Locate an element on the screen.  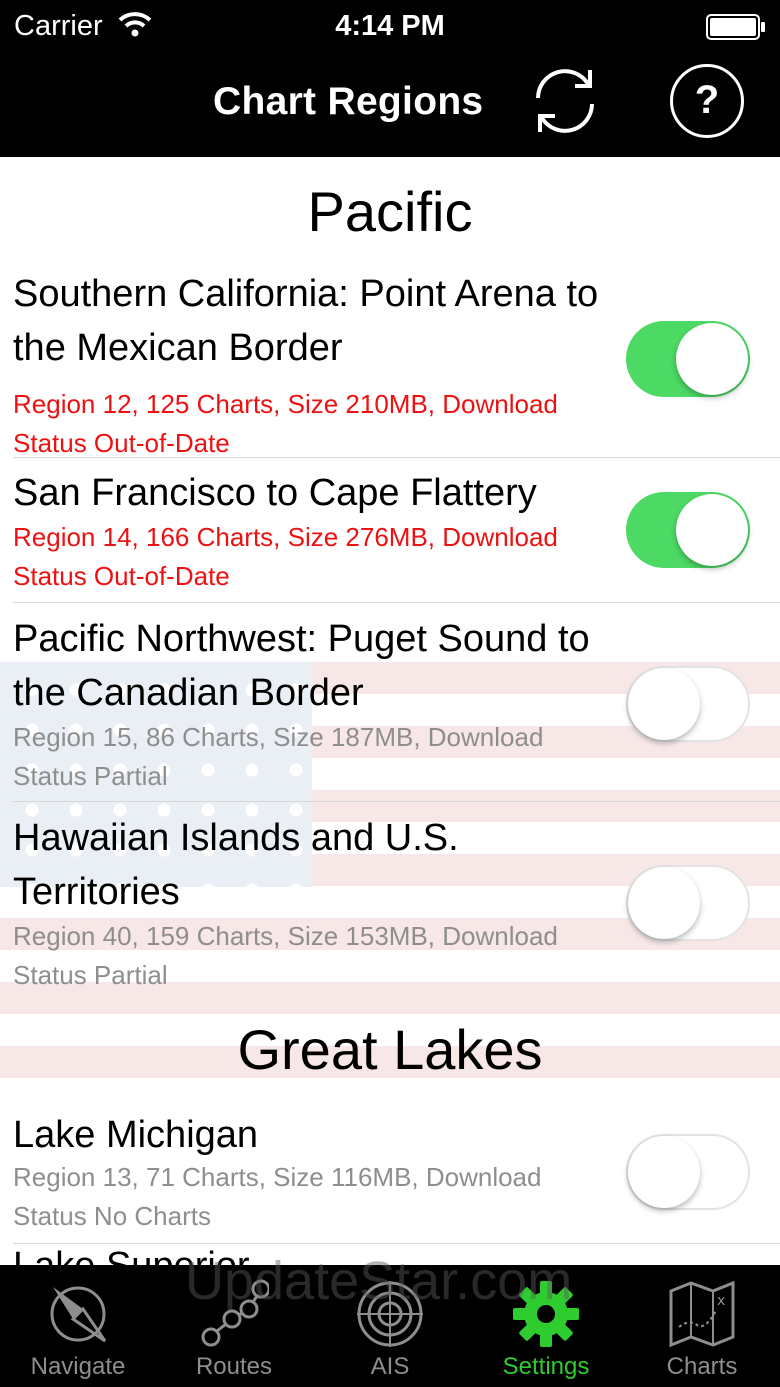
tab-label: Settings is located at coordinates (546, 1366).